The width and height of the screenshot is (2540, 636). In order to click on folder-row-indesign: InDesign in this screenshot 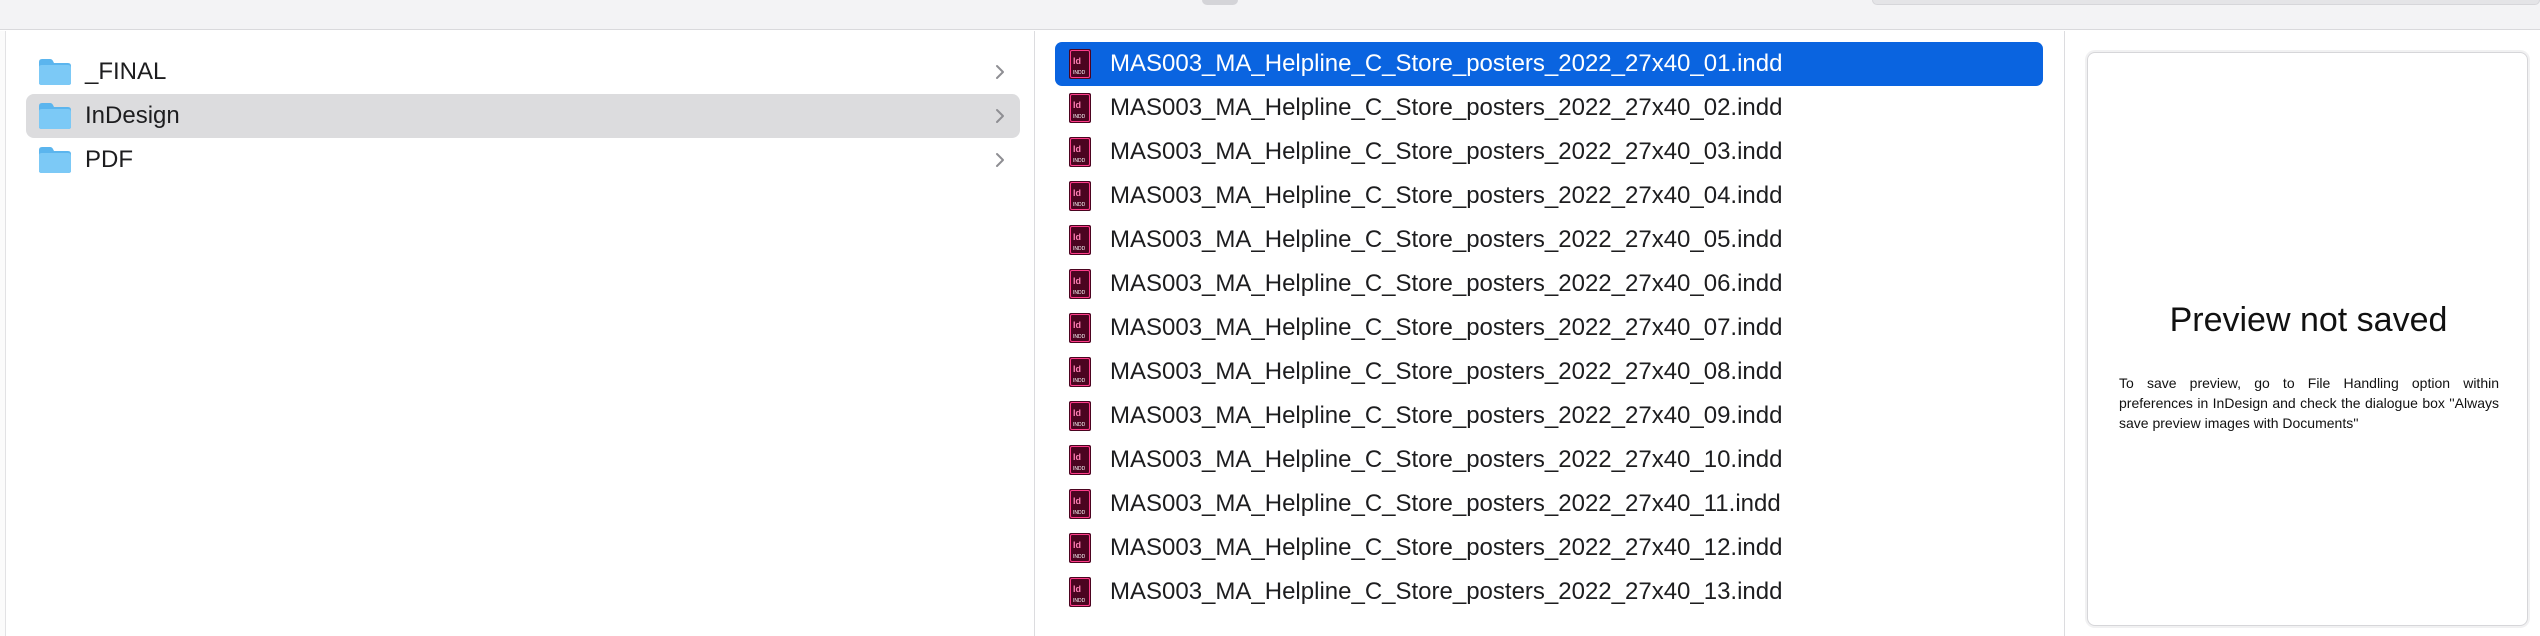, I will do `click(523, 116)`.